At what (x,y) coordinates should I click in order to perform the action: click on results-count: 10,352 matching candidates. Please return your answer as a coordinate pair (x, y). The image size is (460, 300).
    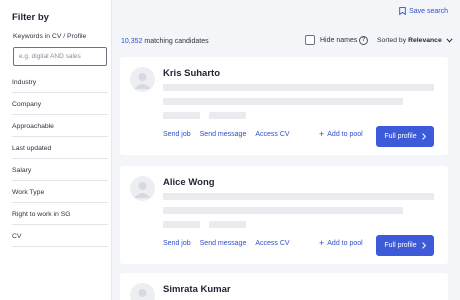
    Looking at the image, I should click on (165, 41).